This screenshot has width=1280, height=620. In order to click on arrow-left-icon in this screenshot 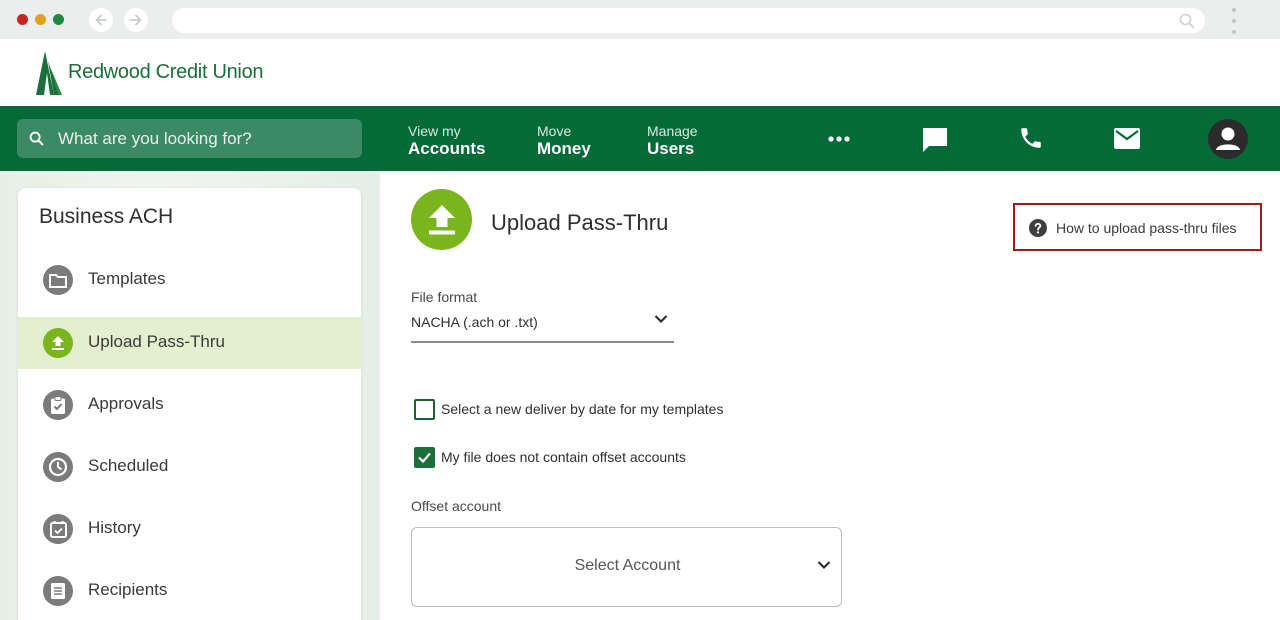, I will do `click(101, 20)`.